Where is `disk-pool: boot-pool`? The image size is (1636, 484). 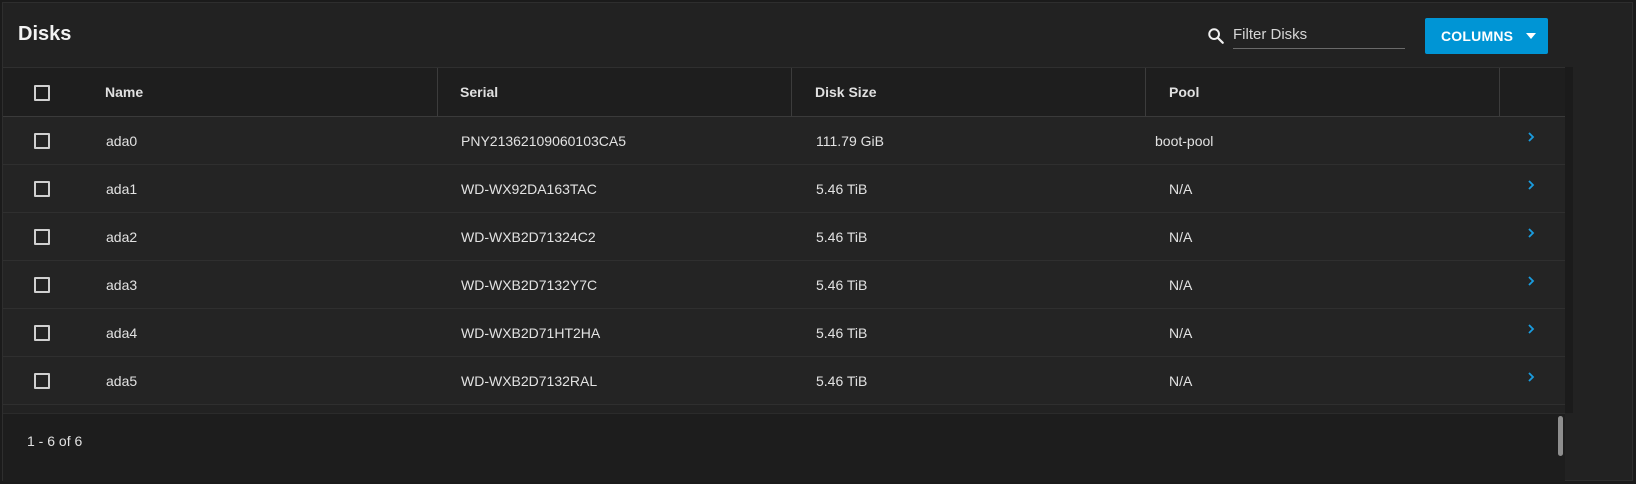 disk-pool: boot-pool is located at coordinates (1184, 140).